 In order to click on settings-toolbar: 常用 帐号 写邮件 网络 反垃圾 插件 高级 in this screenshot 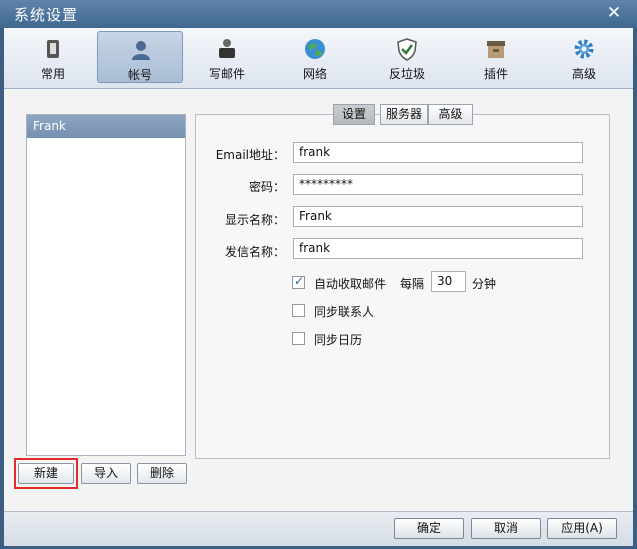, I will do `click(318, 58)`.